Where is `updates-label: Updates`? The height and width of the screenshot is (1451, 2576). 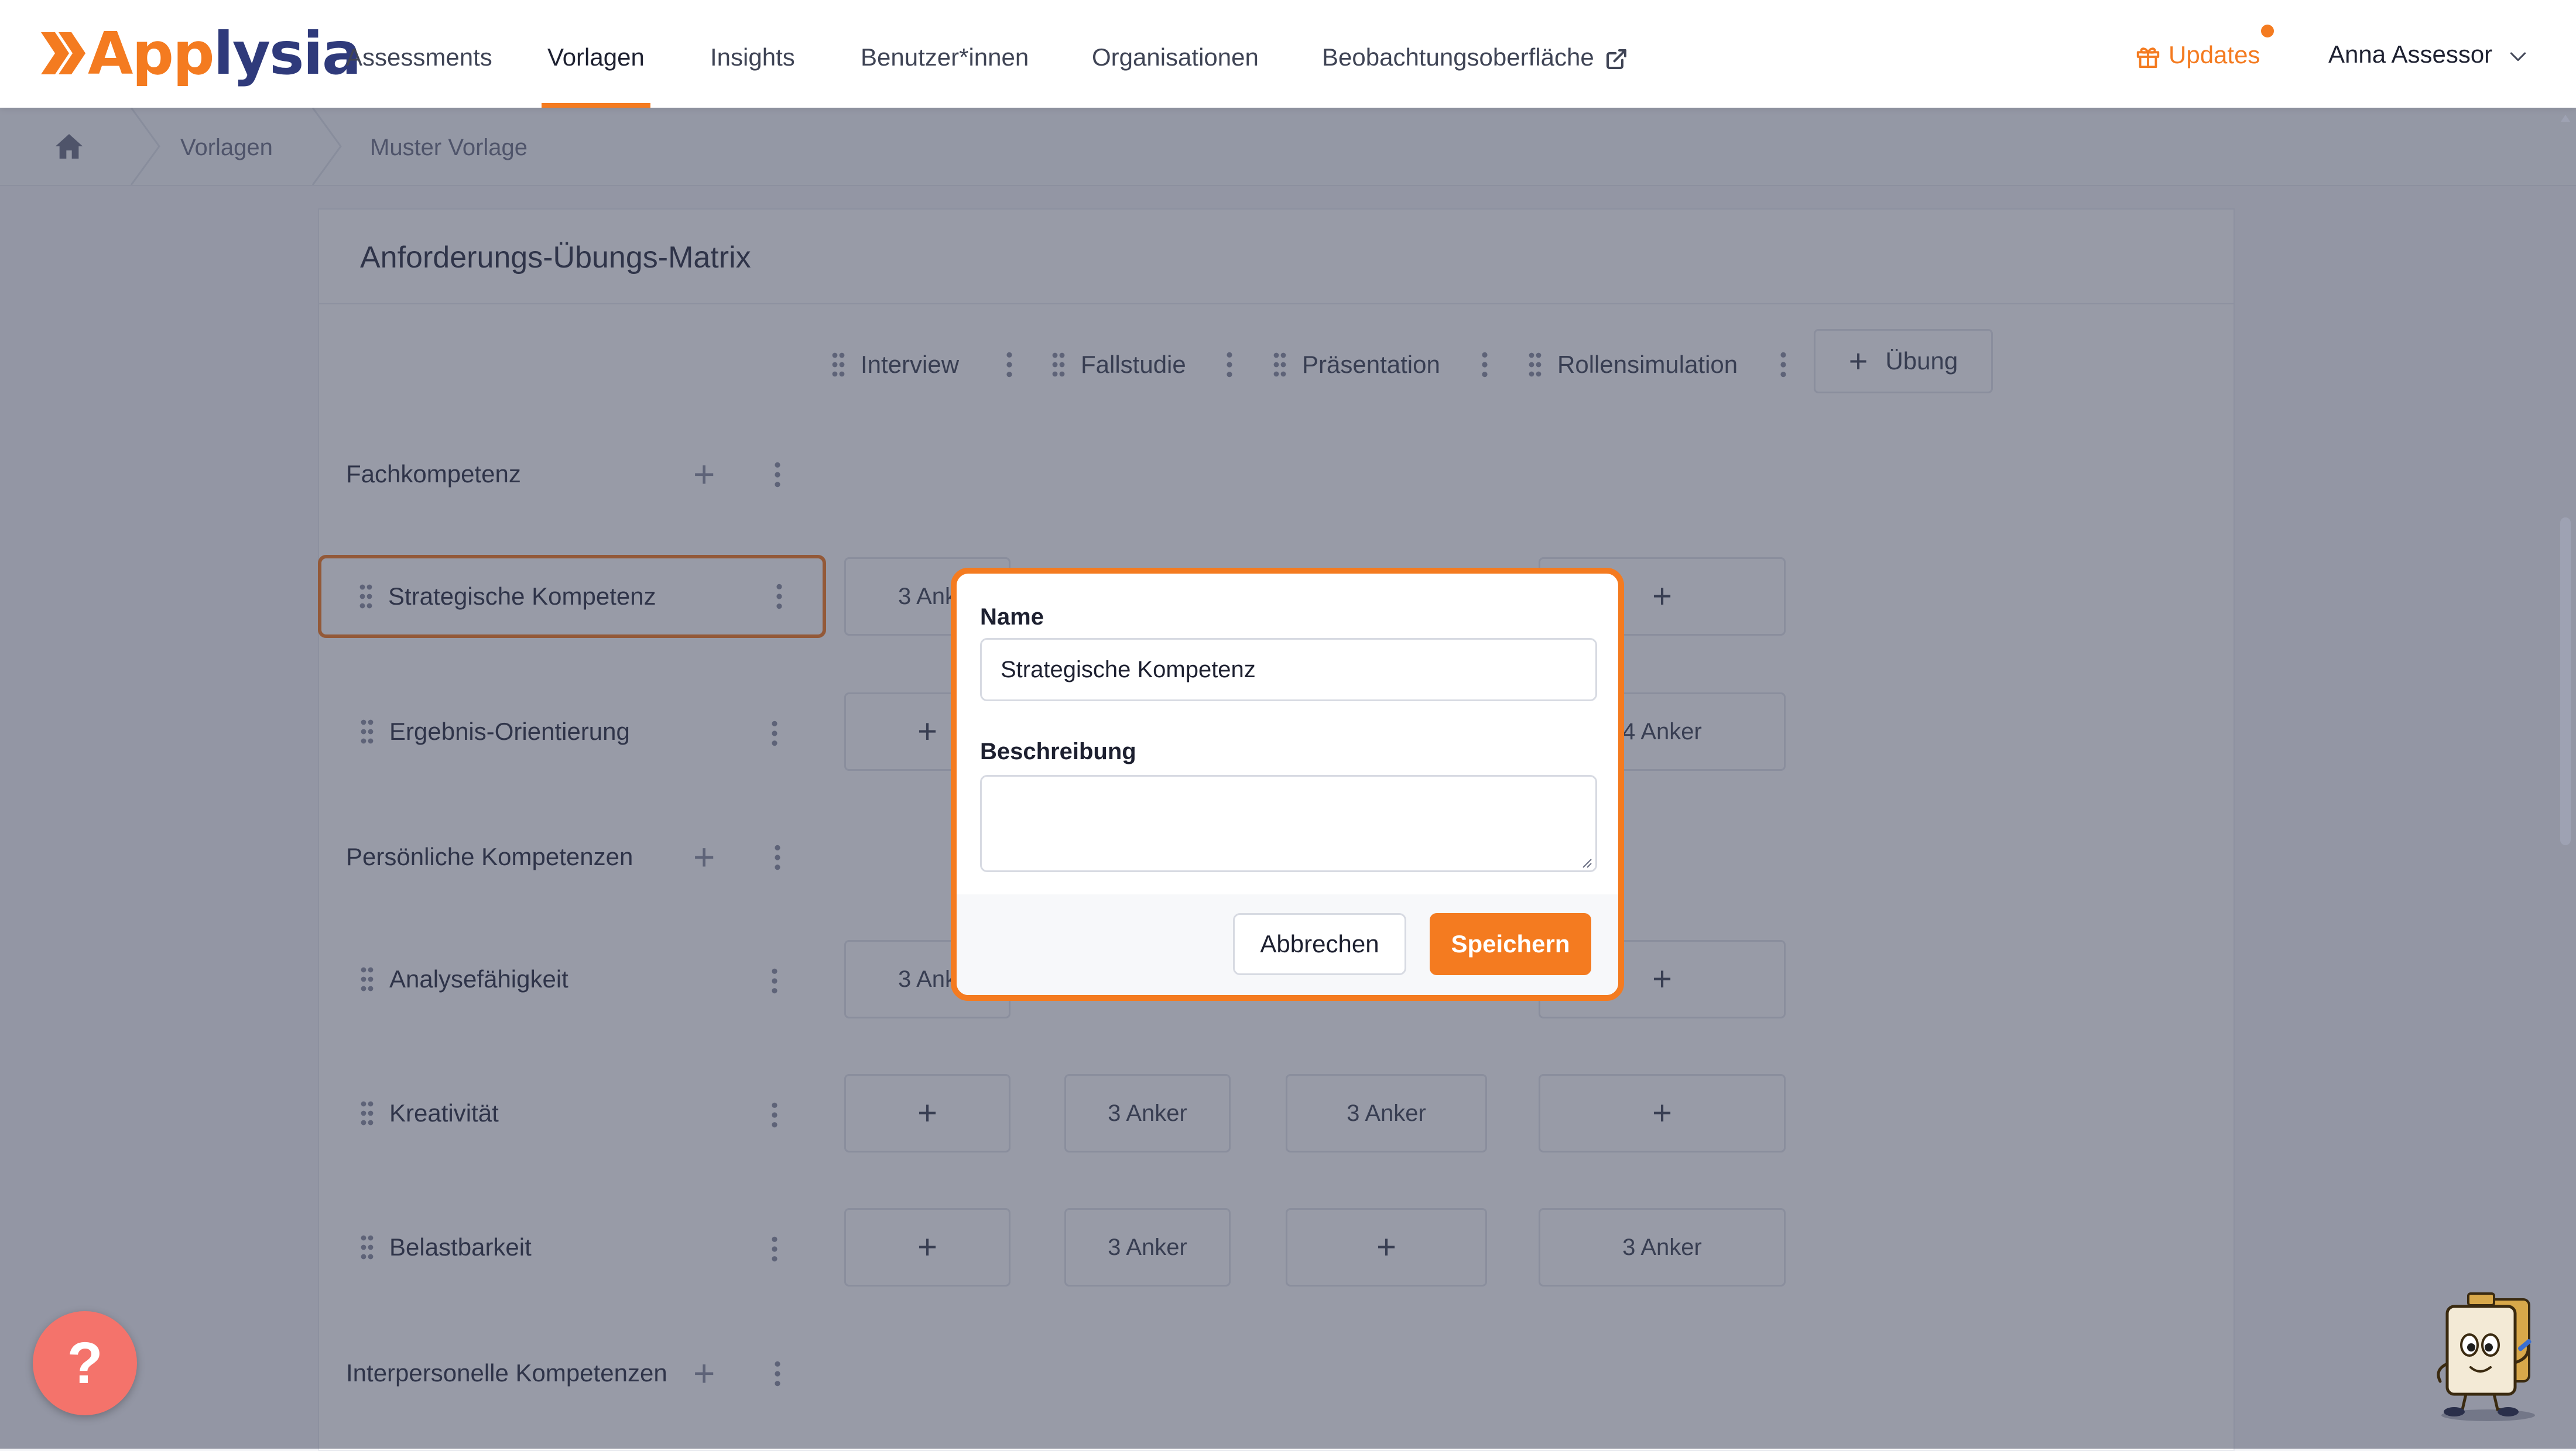 updates-label: Updates is located at coordinates (2214, 54).